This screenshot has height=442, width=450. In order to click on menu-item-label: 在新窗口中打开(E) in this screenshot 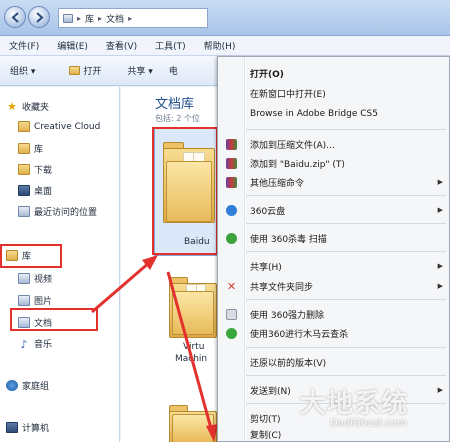, I will do `click(288, 94)`.